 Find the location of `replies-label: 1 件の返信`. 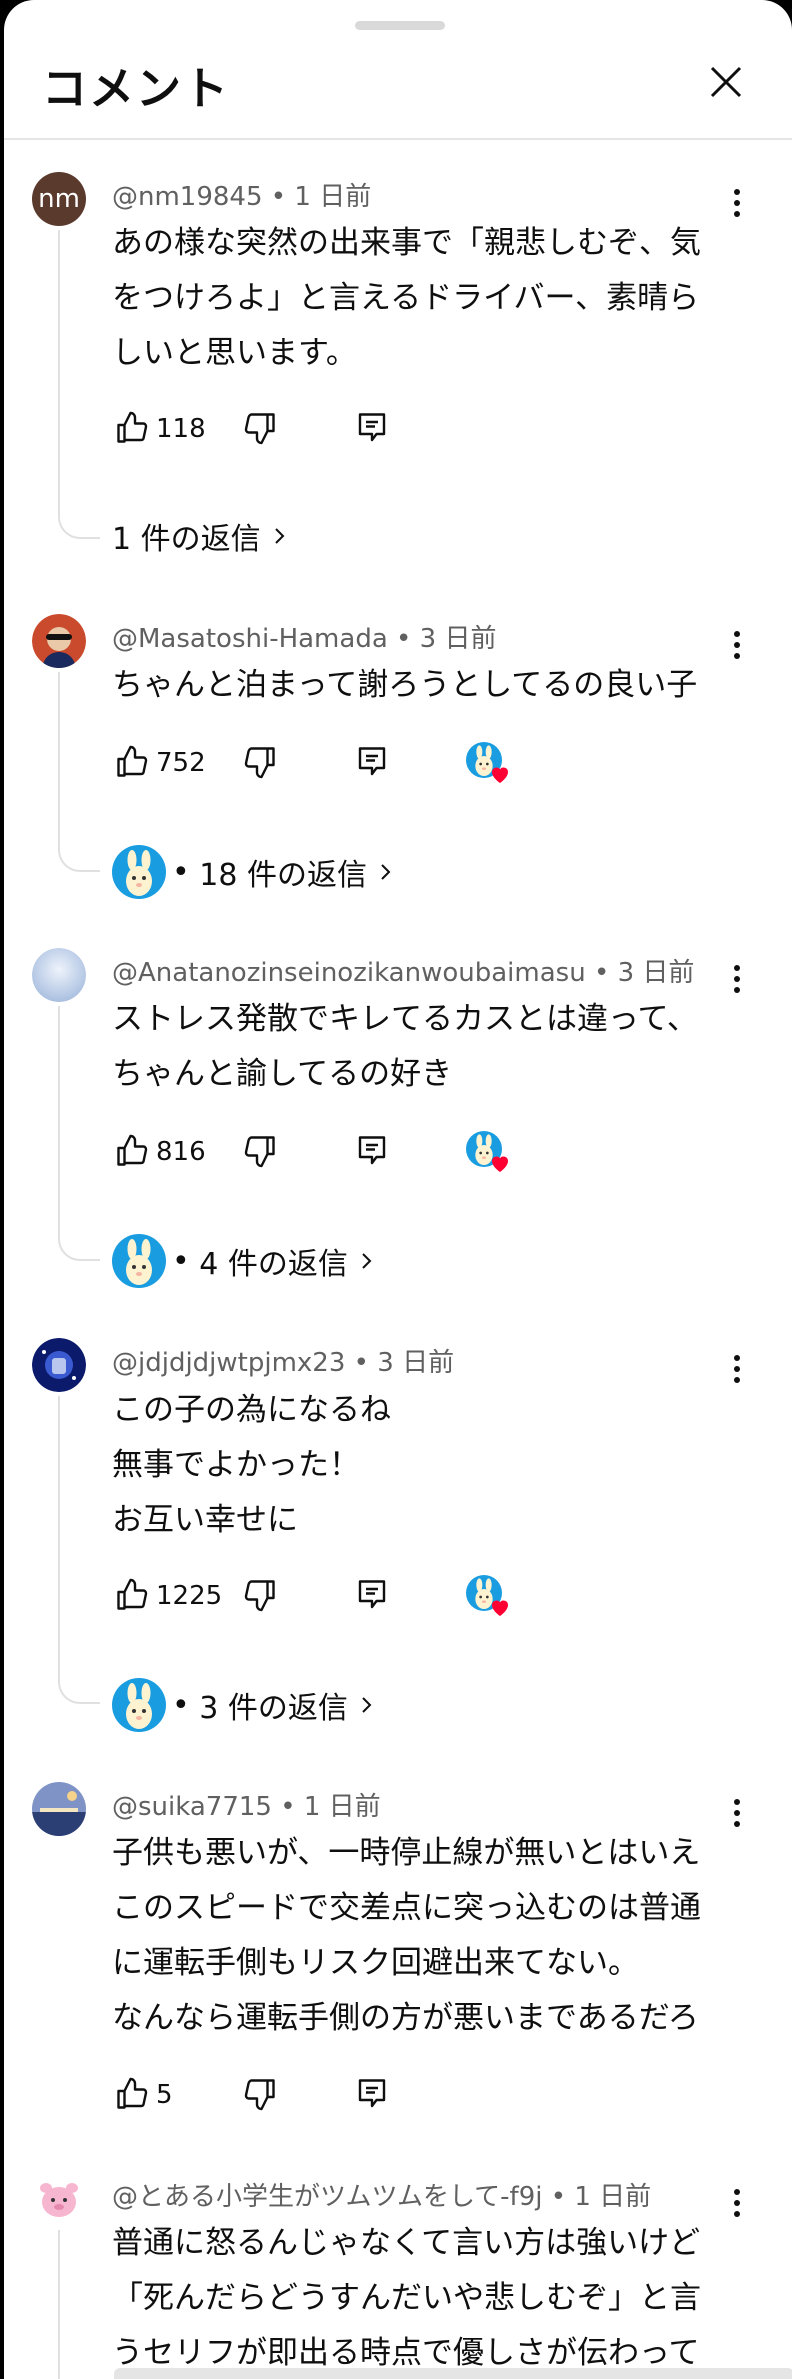

replies-label: 1 件の返信 is located at coordinates (186, 539).